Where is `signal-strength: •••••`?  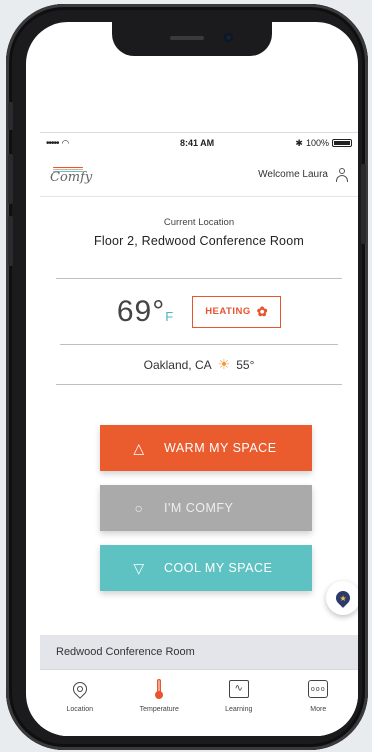
signal-strength: ••••• is located at coordinates (52, 143).